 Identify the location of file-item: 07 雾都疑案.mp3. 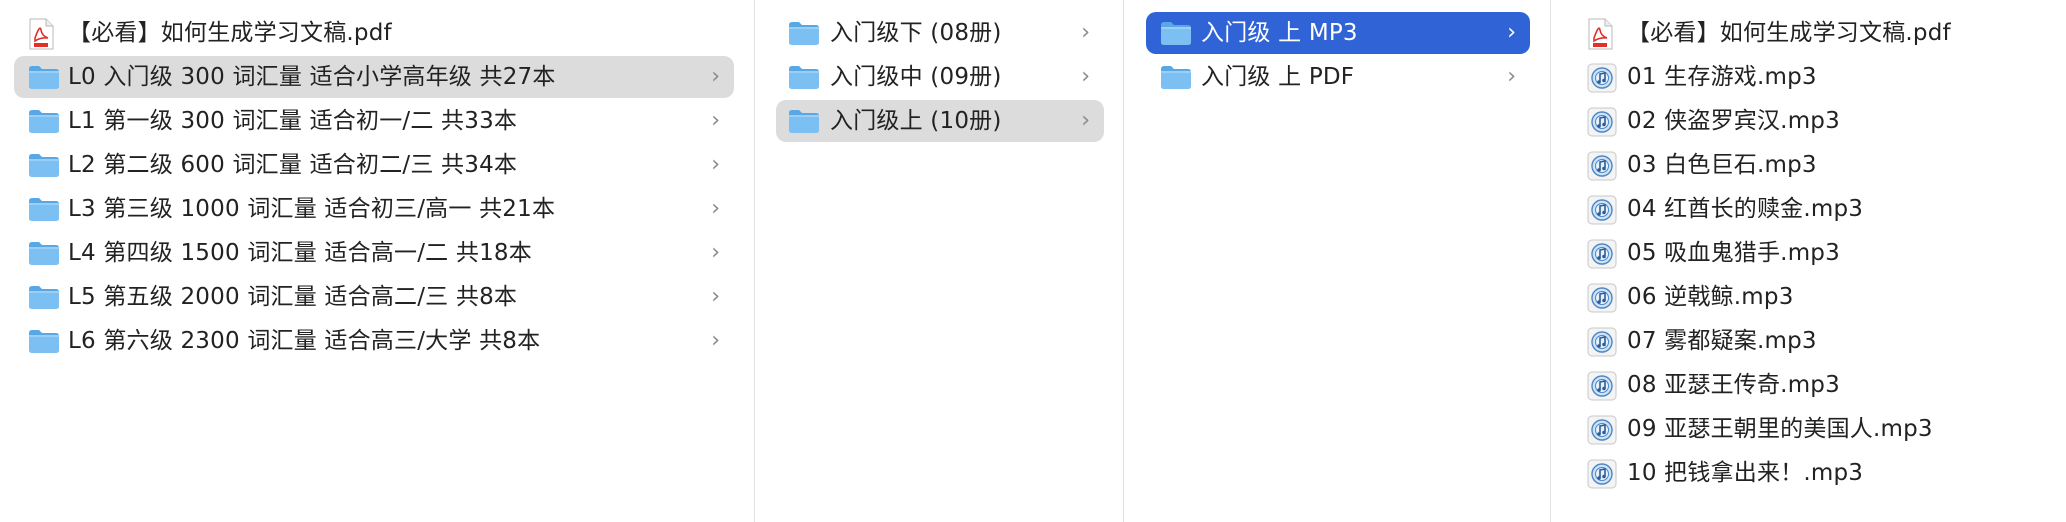
(1805, 341).